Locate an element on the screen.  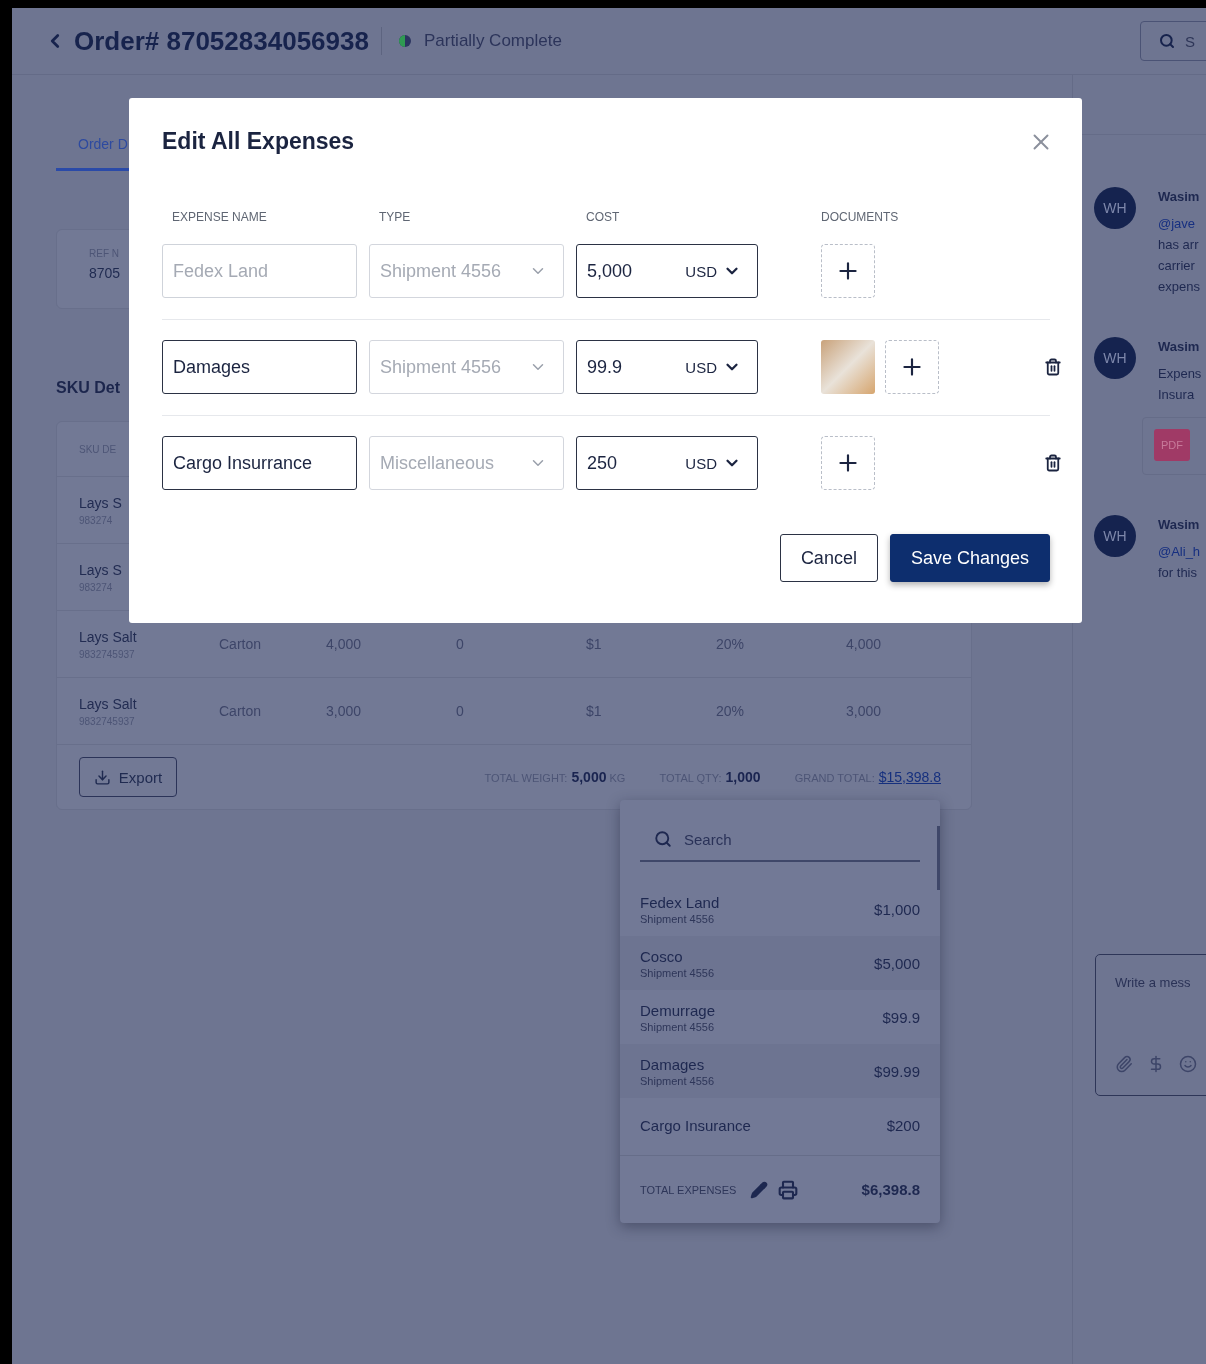
mention-link: @jave is located at coordinates (1179, 223).